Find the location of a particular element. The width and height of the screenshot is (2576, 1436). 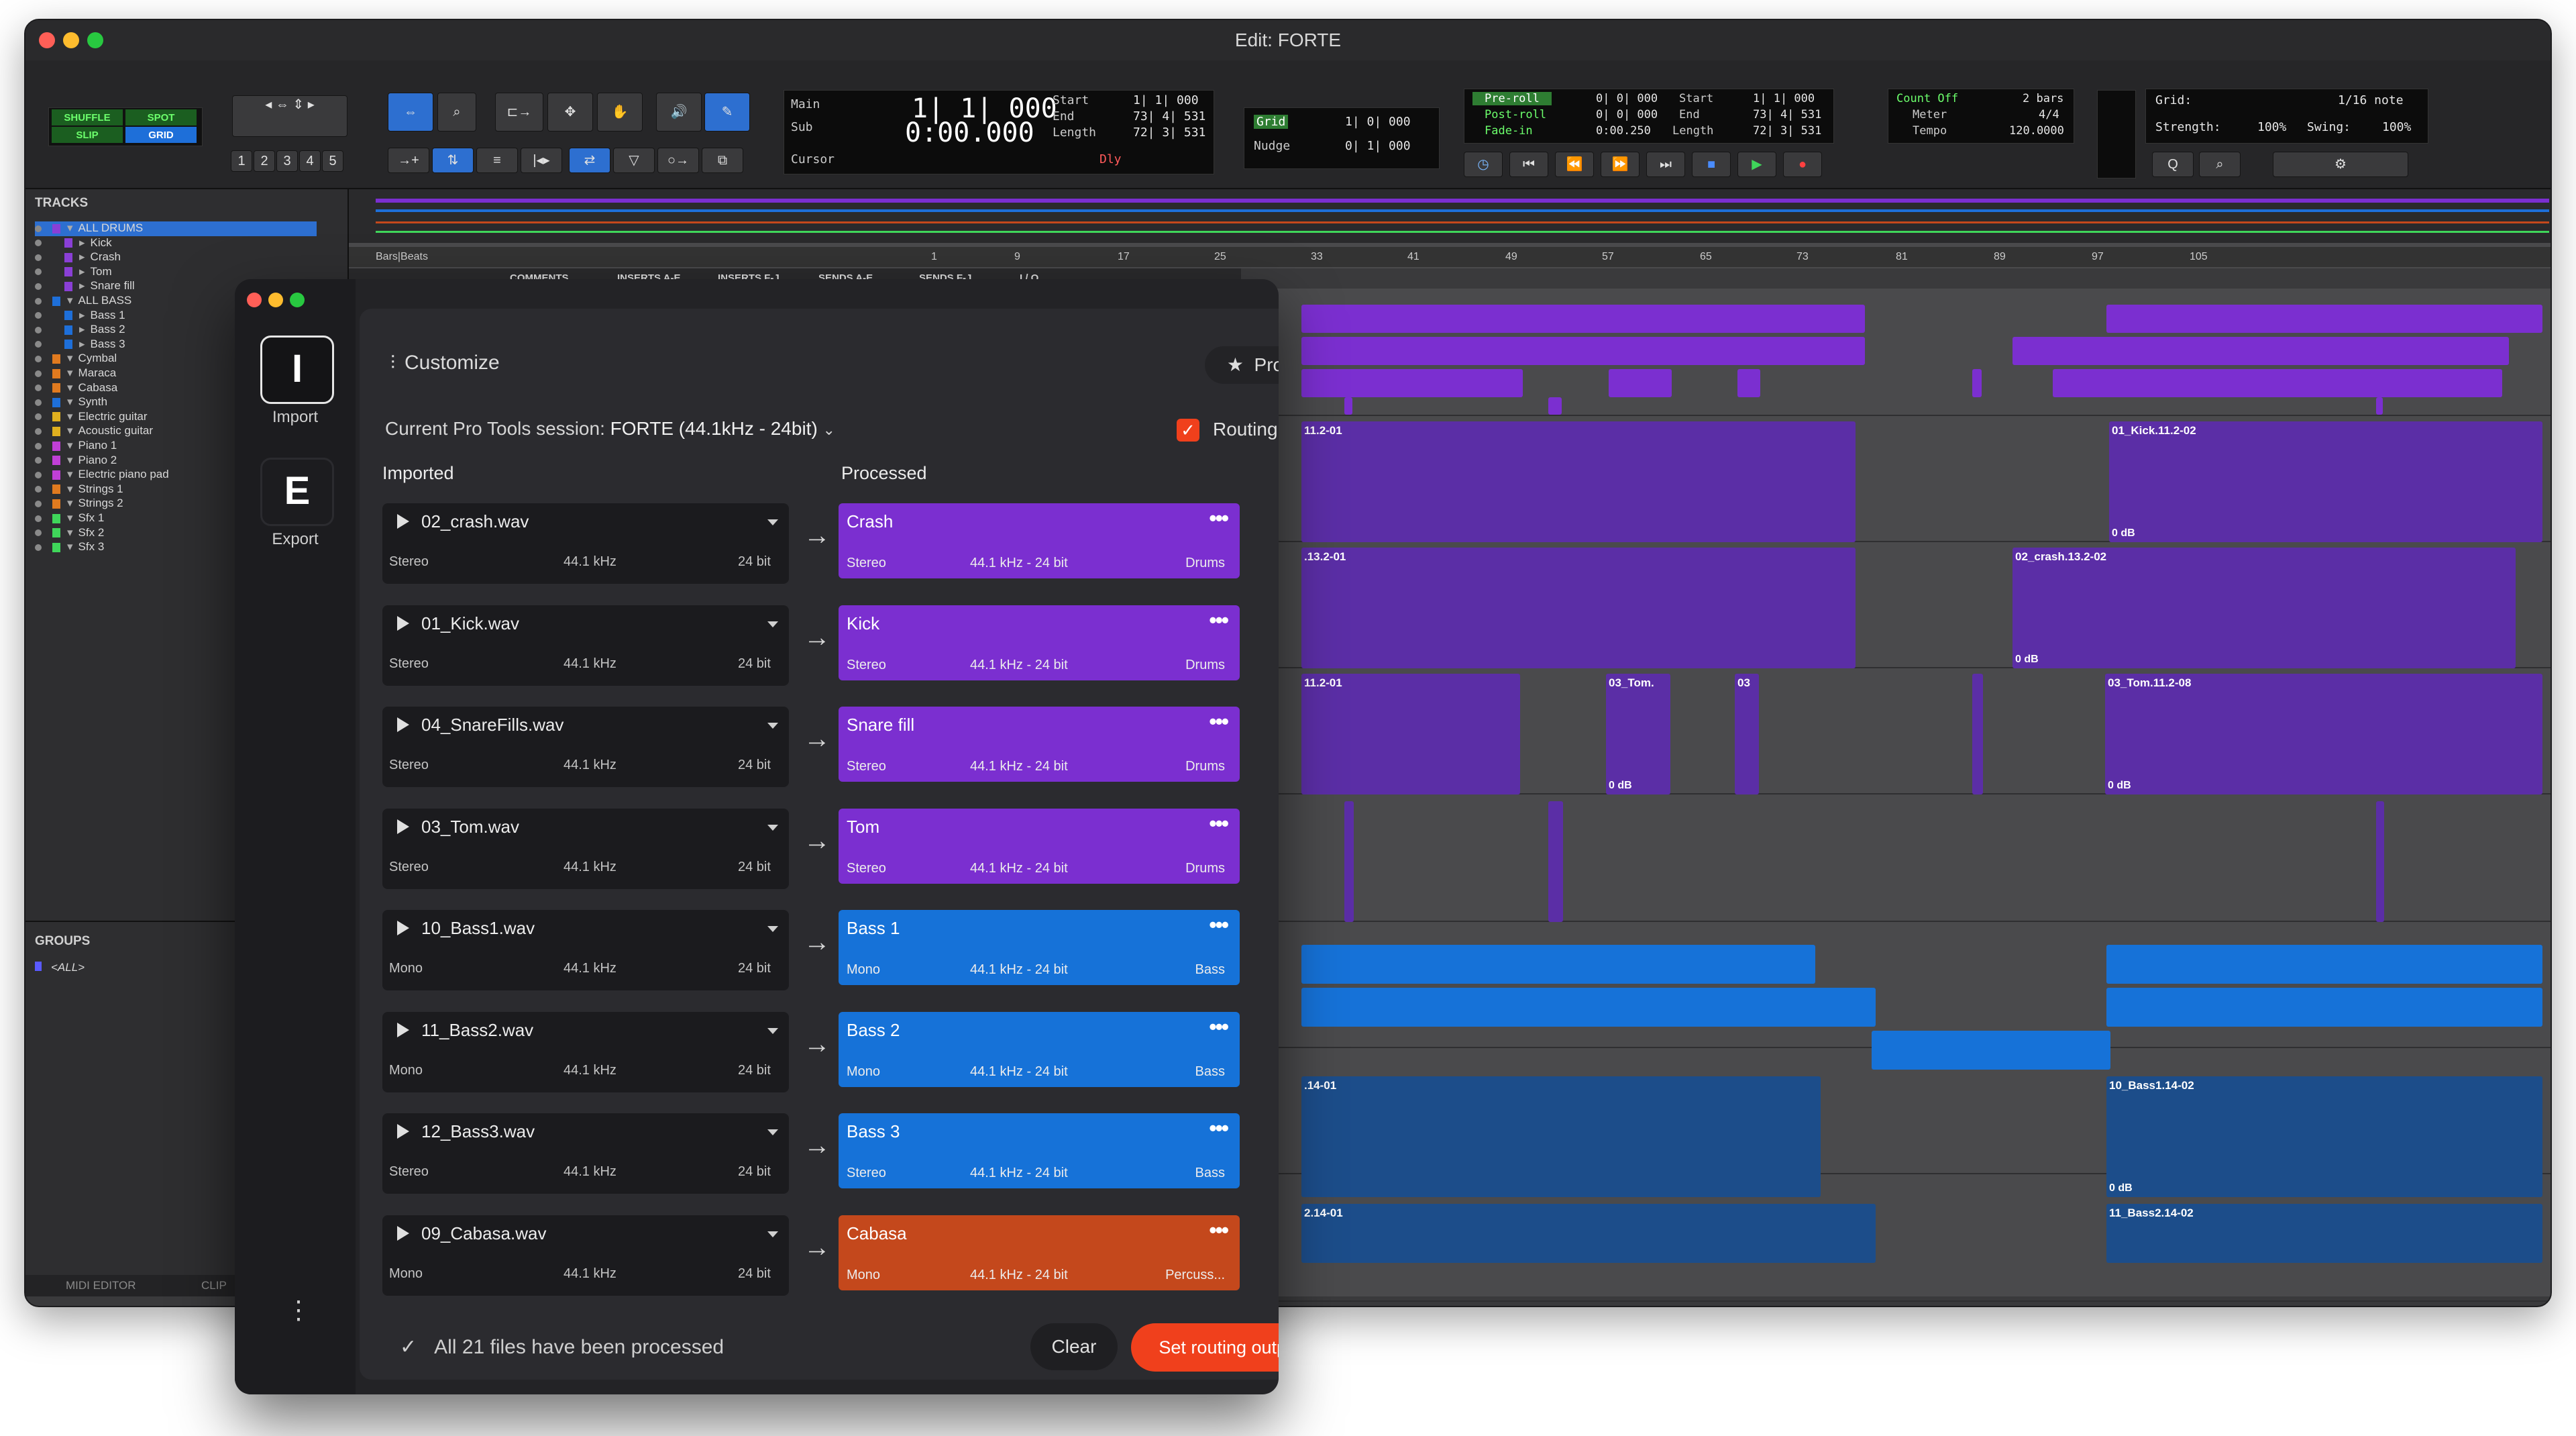

tool-option-4: |◂▸ is located at coordinates (541, 160).